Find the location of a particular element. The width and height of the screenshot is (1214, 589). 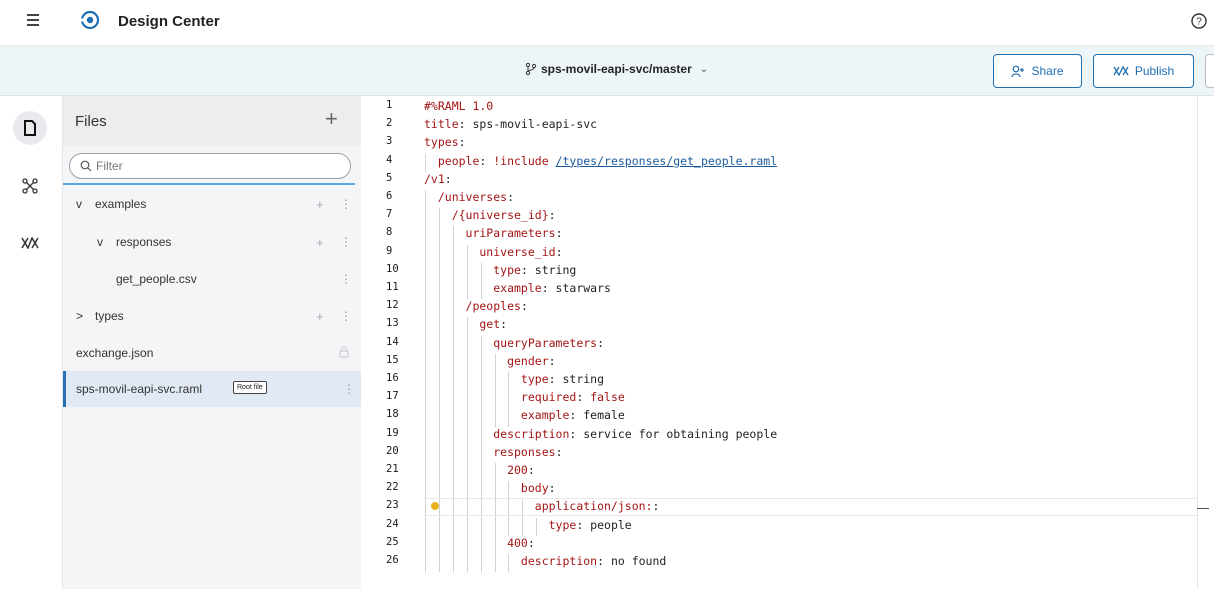

publish-button: Publish is located at coordinates (1143, 71).